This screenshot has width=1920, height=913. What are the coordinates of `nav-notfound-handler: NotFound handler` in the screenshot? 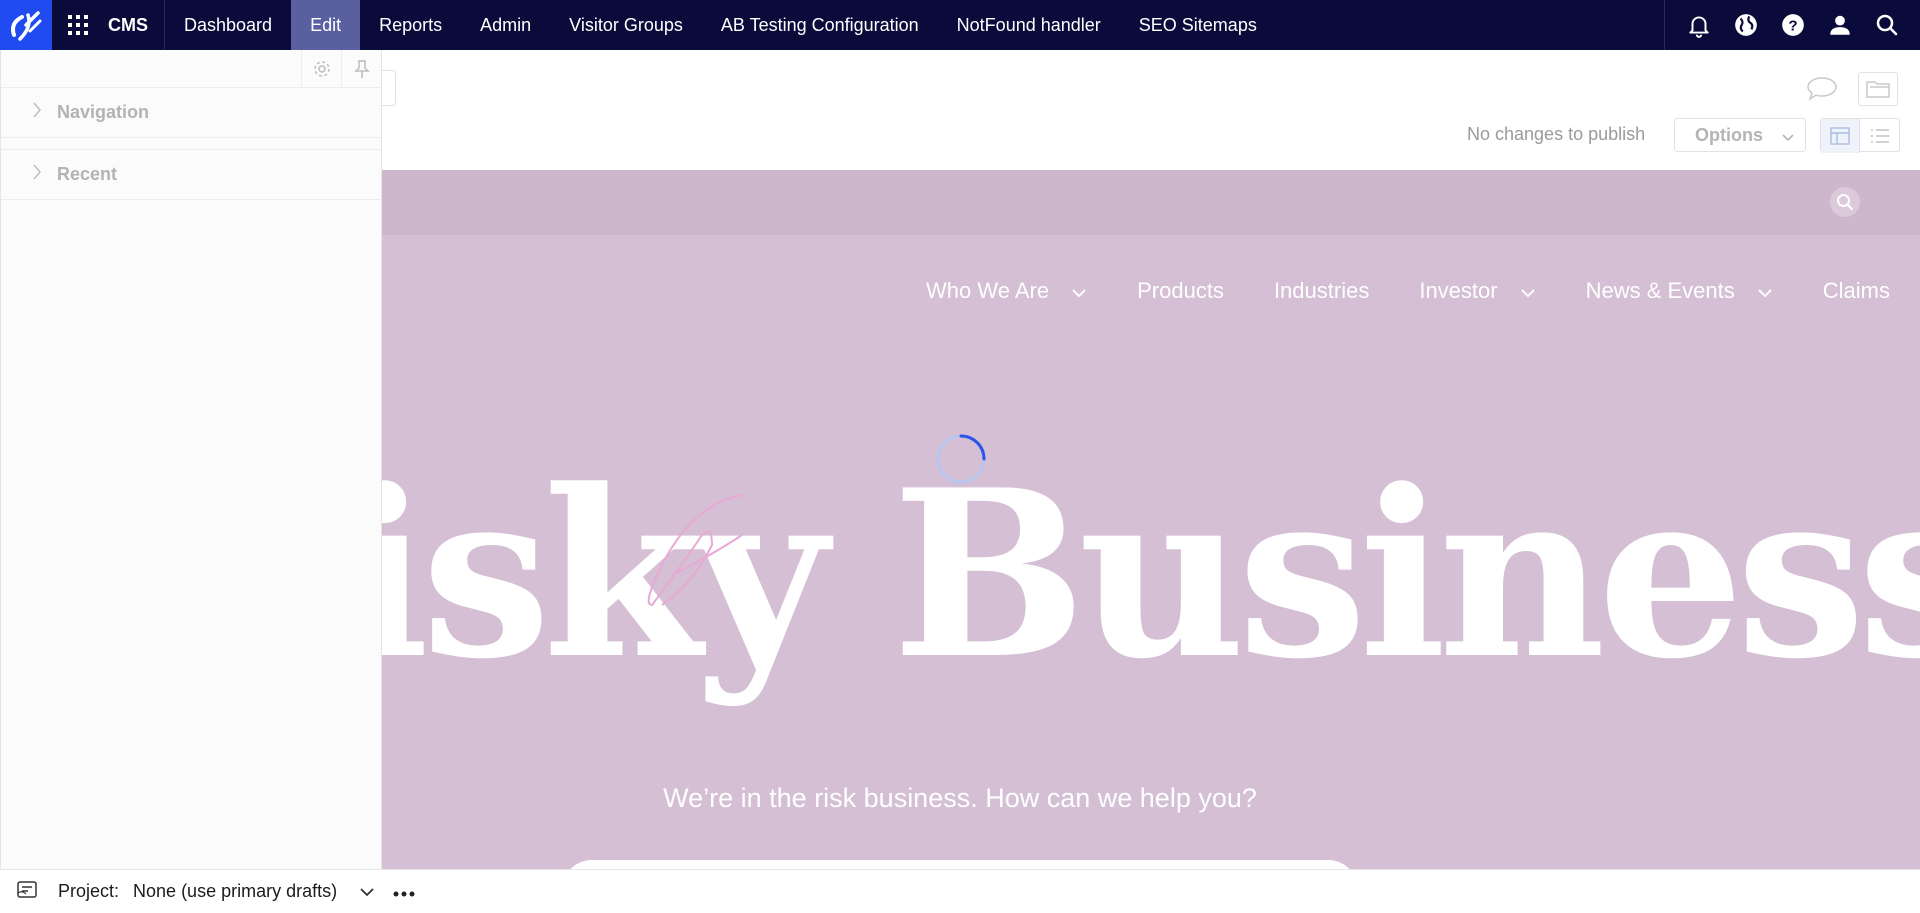 It's located at (1029, 25).